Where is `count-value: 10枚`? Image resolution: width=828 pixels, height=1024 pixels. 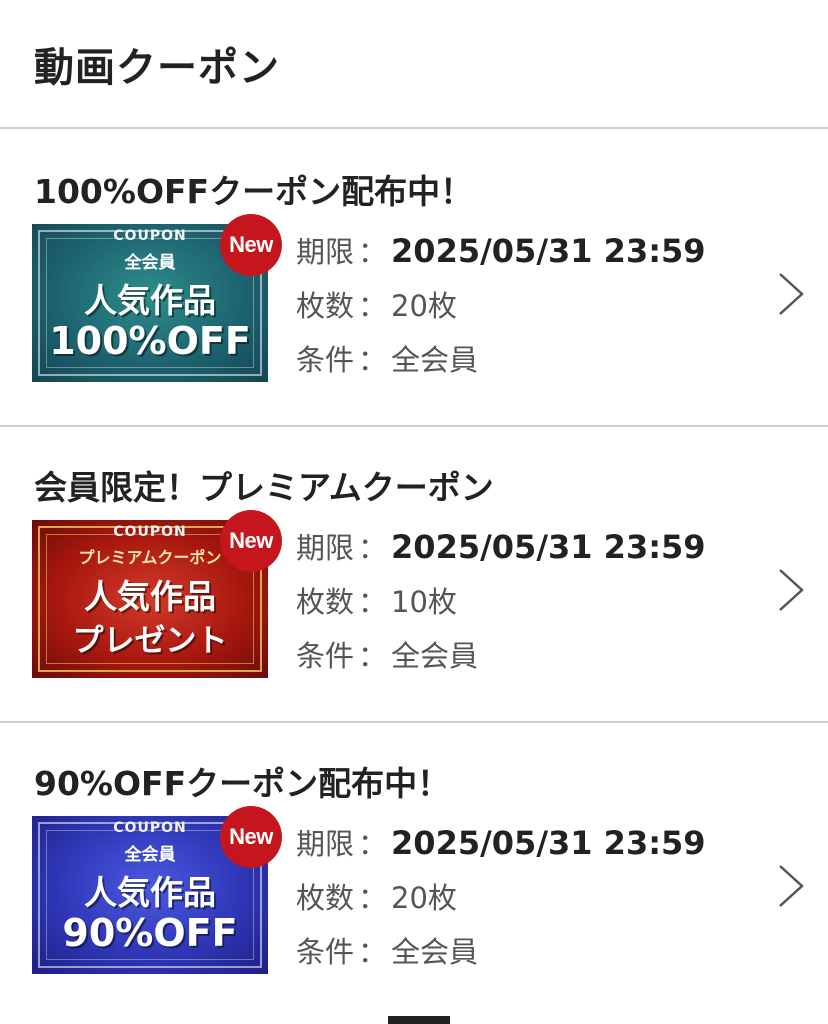 count-value: 10枚 is located at coordinates (424, 602).